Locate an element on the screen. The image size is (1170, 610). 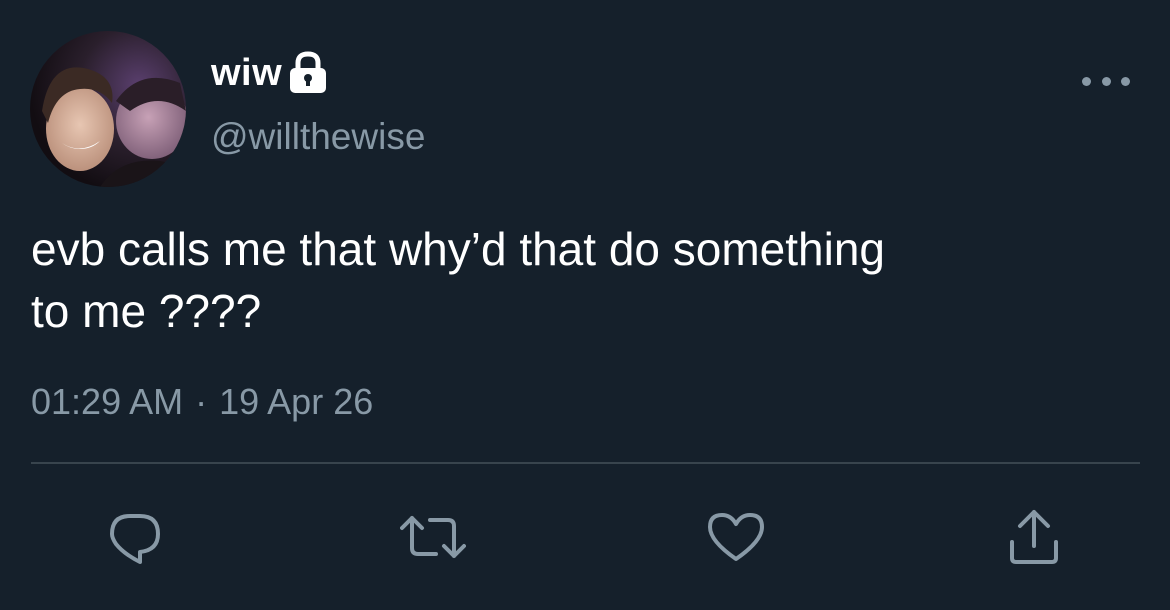
share-button is located at coordinates (1034, 537).